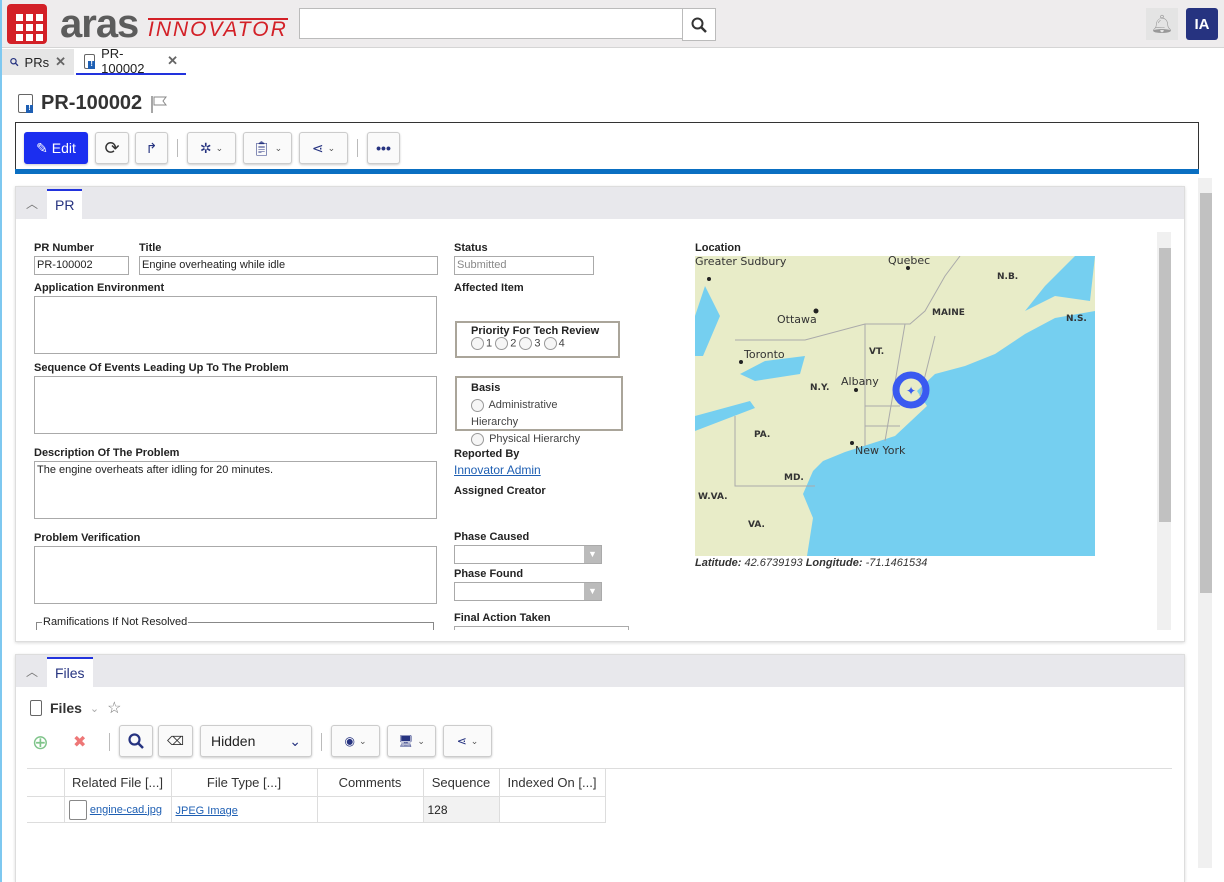 The height and width of the screenshot is (882, 1224). I want to click on column-header, so click(46, 782).